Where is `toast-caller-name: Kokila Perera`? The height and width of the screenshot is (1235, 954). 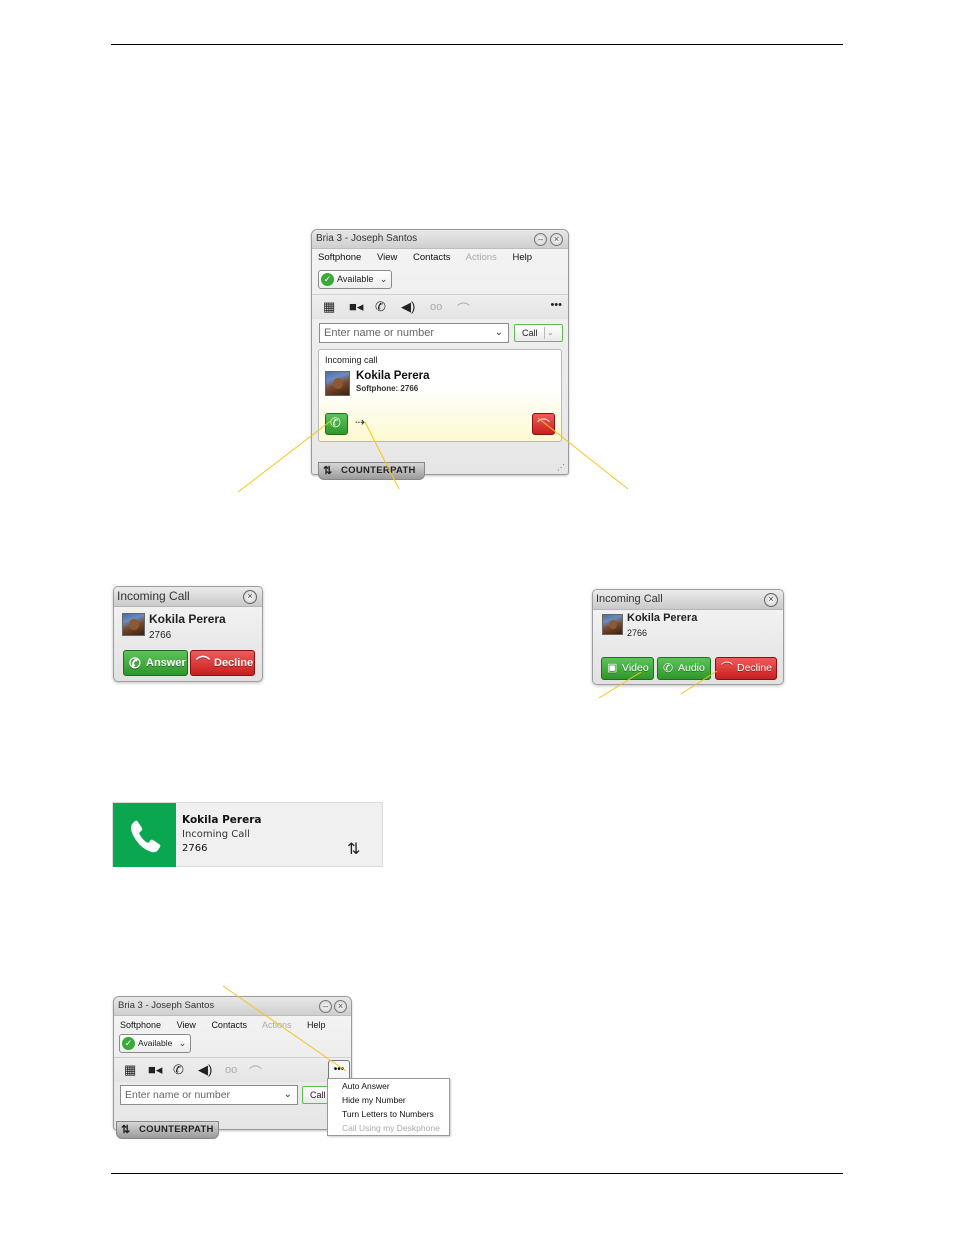 toast-caller-name: Kokila Perera is located at coordinates (222, 820).